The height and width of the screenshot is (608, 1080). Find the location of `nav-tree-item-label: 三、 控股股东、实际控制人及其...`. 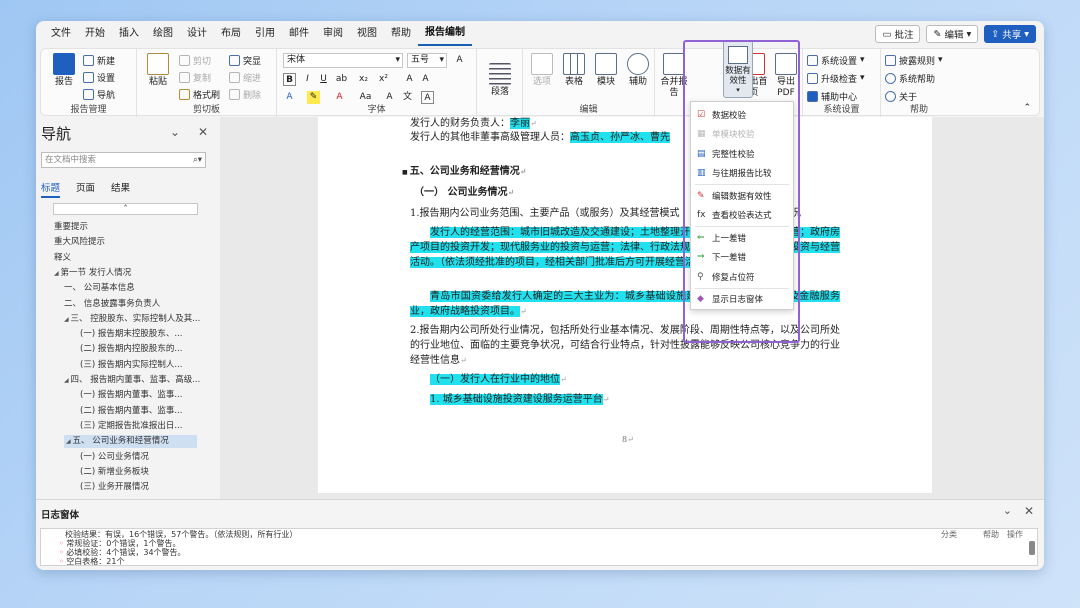

nav-tree-item-label: 三、 控股股东、实际控制人及其... is located at coordinates (135, 318).